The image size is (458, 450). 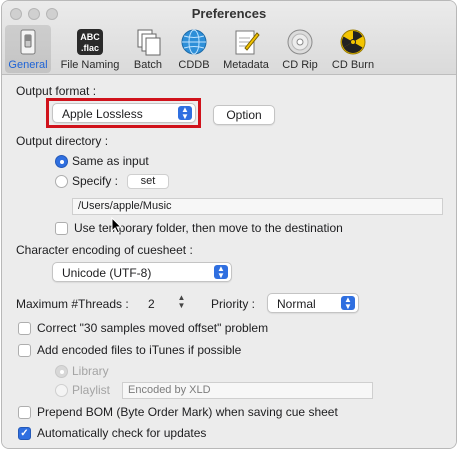 What do you see at coordinates (122, 433) in the screenshot?
I see `auto-update-label: Automatically check for updates` at bounding box center [122, 433].